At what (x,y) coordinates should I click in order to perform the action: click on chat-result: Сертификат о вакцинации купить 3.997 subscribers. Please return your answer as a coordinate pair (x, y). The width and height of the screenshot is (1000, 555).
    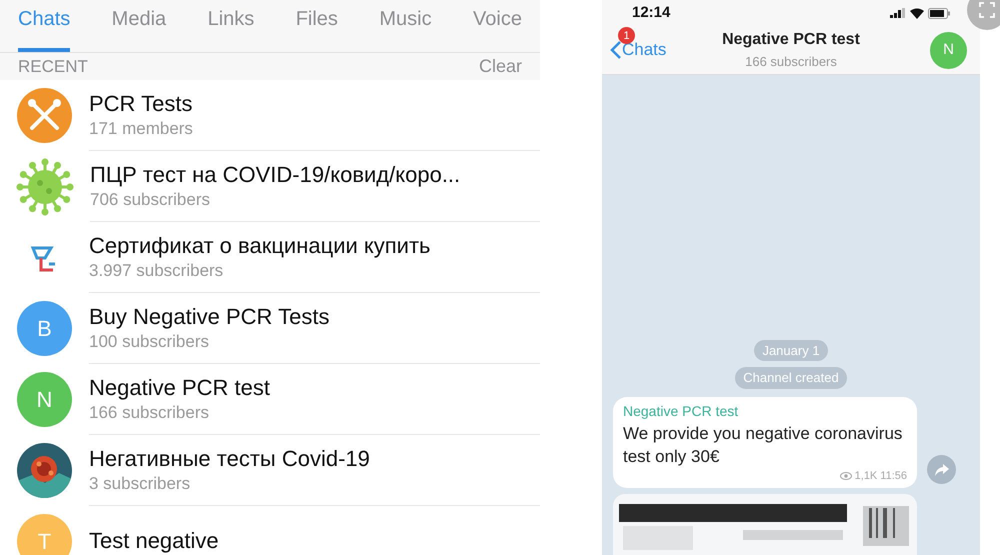
    Looking at the image, I should click on (314, 257).